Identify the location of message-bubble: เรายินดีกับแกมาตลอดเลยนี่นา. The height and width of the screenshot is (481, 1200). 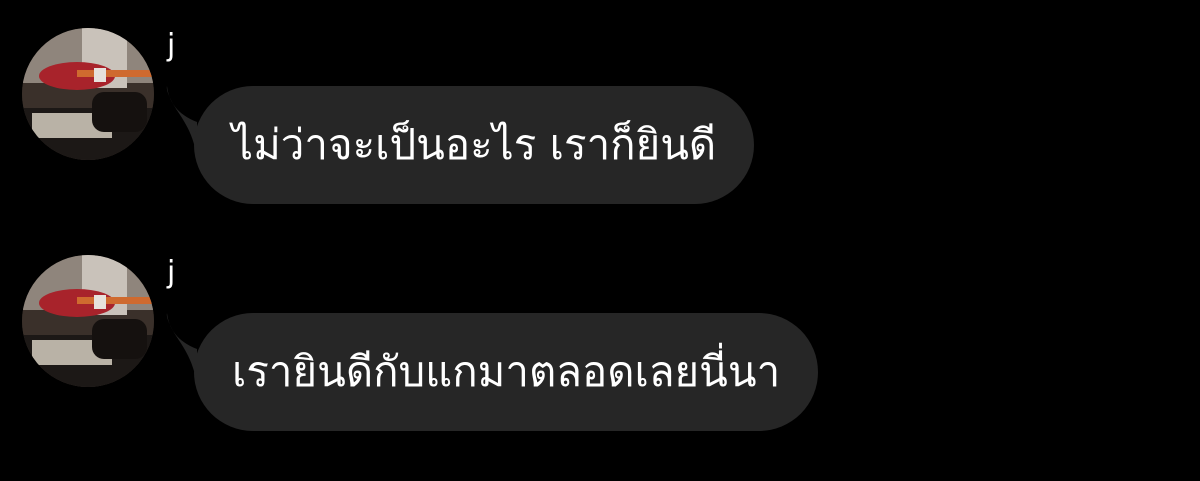
(506, 372).